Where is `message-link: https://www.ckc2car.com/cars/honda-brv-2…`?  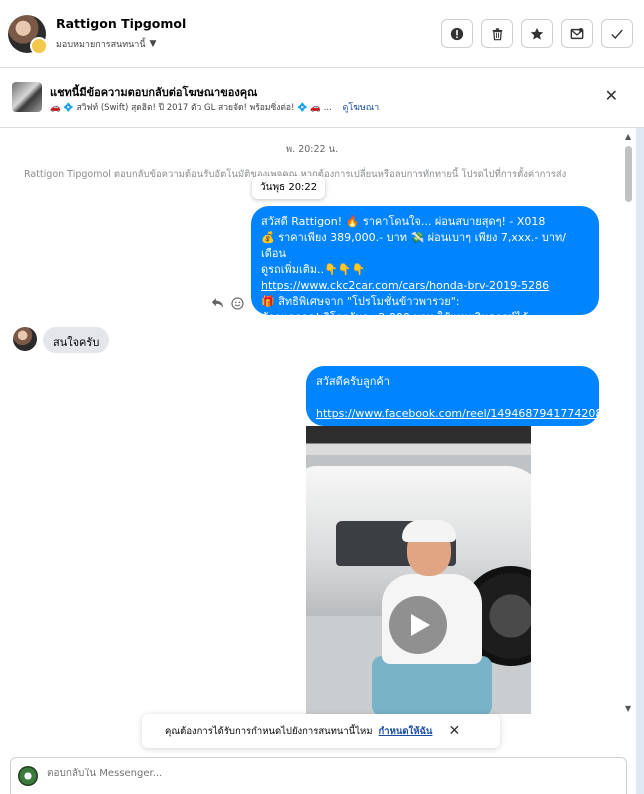 message-link: https://www.ckc2car.com/cars/honda-brv-2… is located at coordinates (405, 285).